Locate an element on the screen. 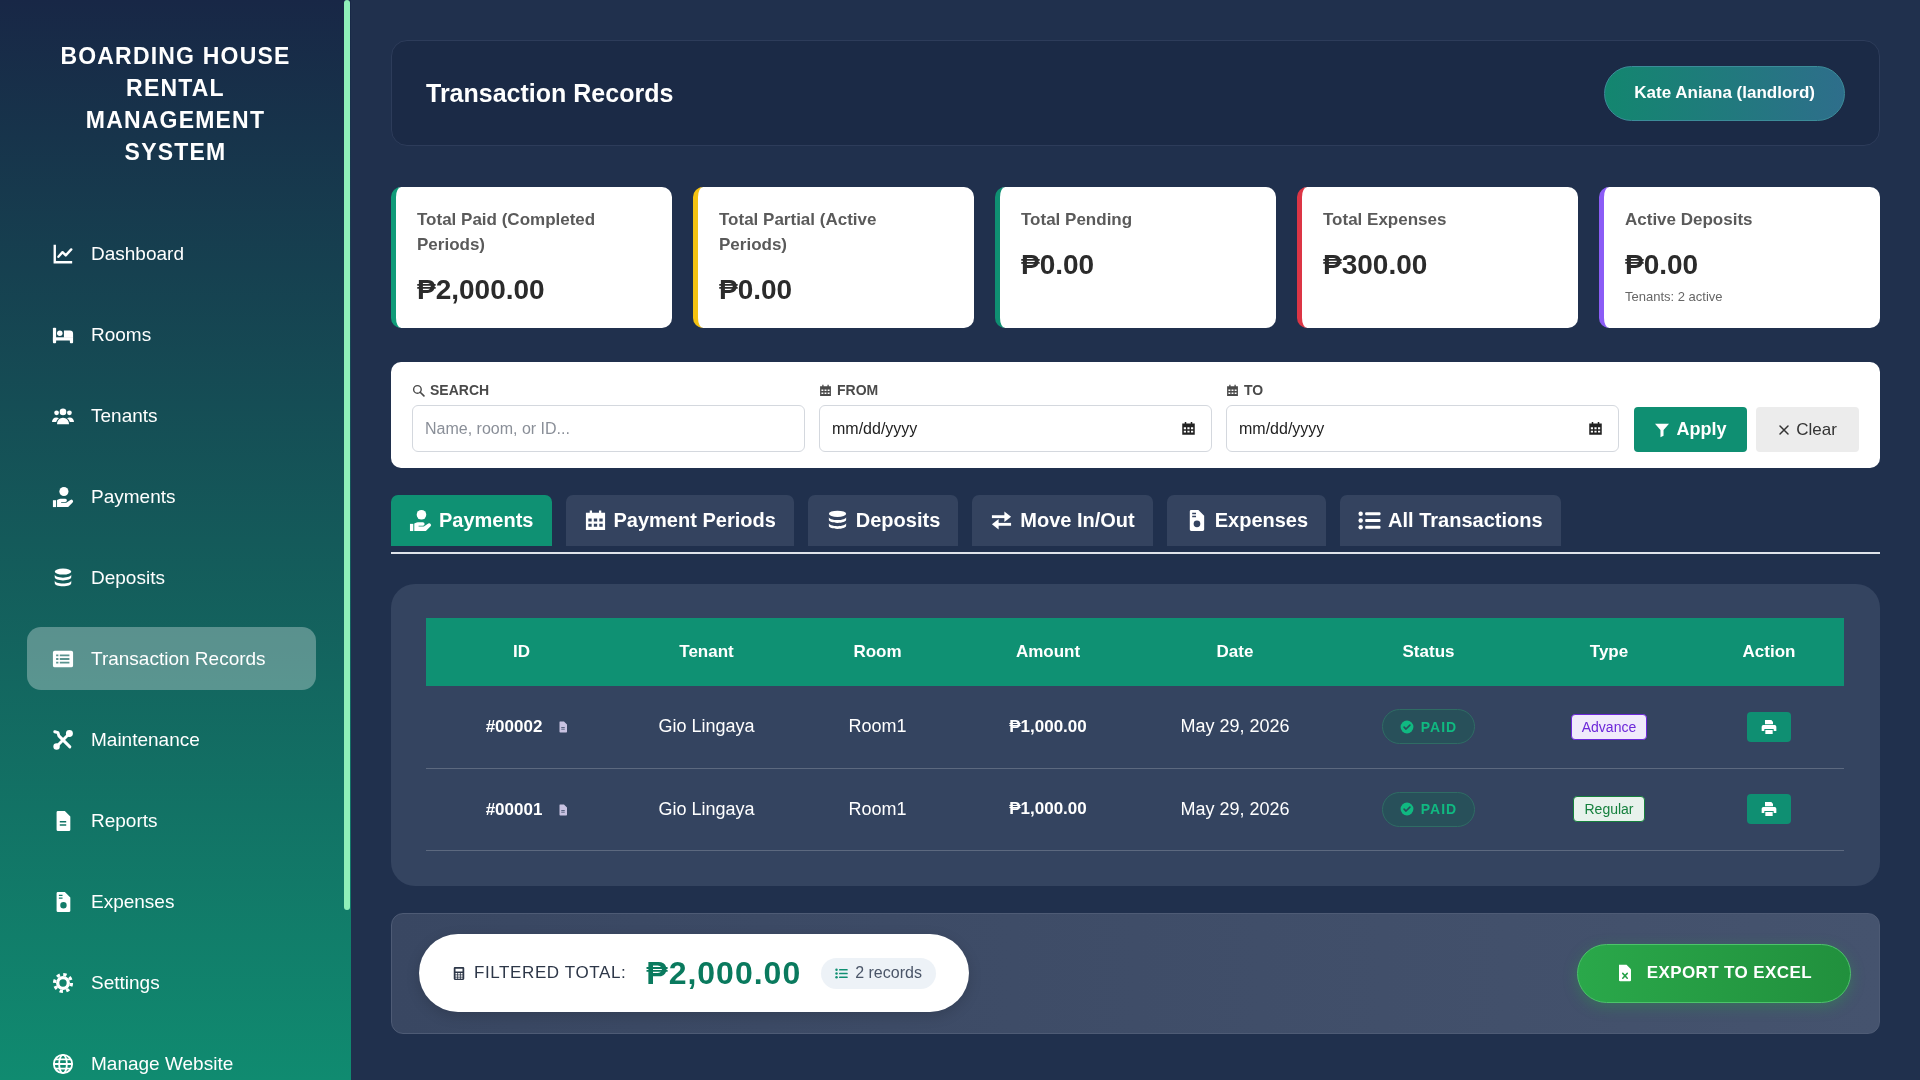 The height and width of the screenshot is (1080, 1920). nav-item: Expenses is located at coordinates (171, 901).